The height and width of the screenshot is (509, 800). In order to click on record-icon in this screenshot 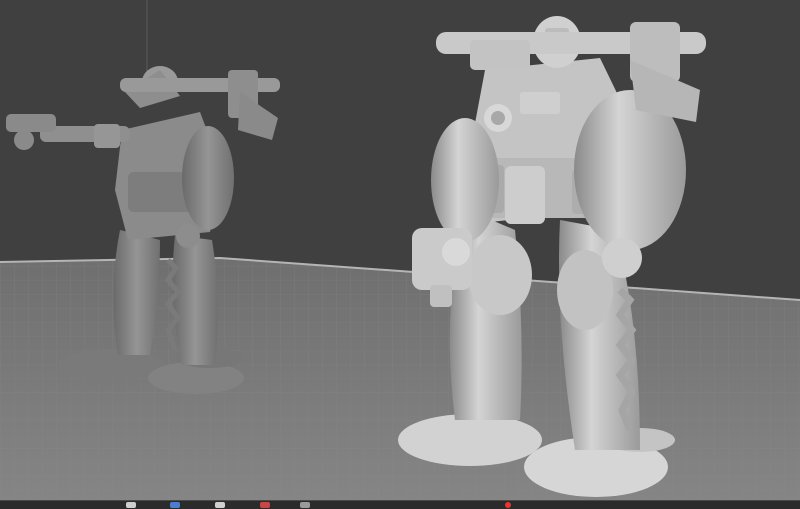, I will do `click(508, 505)`.